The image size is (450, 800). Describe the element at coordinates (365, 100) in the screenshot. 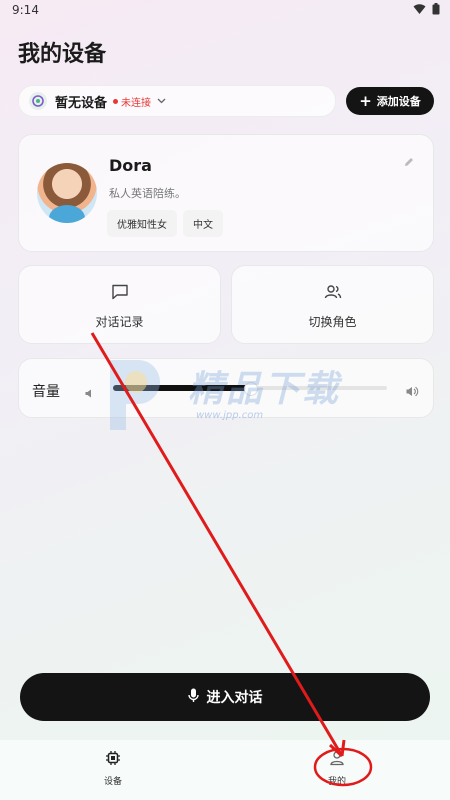

I see `plus-icon: +` at that location.